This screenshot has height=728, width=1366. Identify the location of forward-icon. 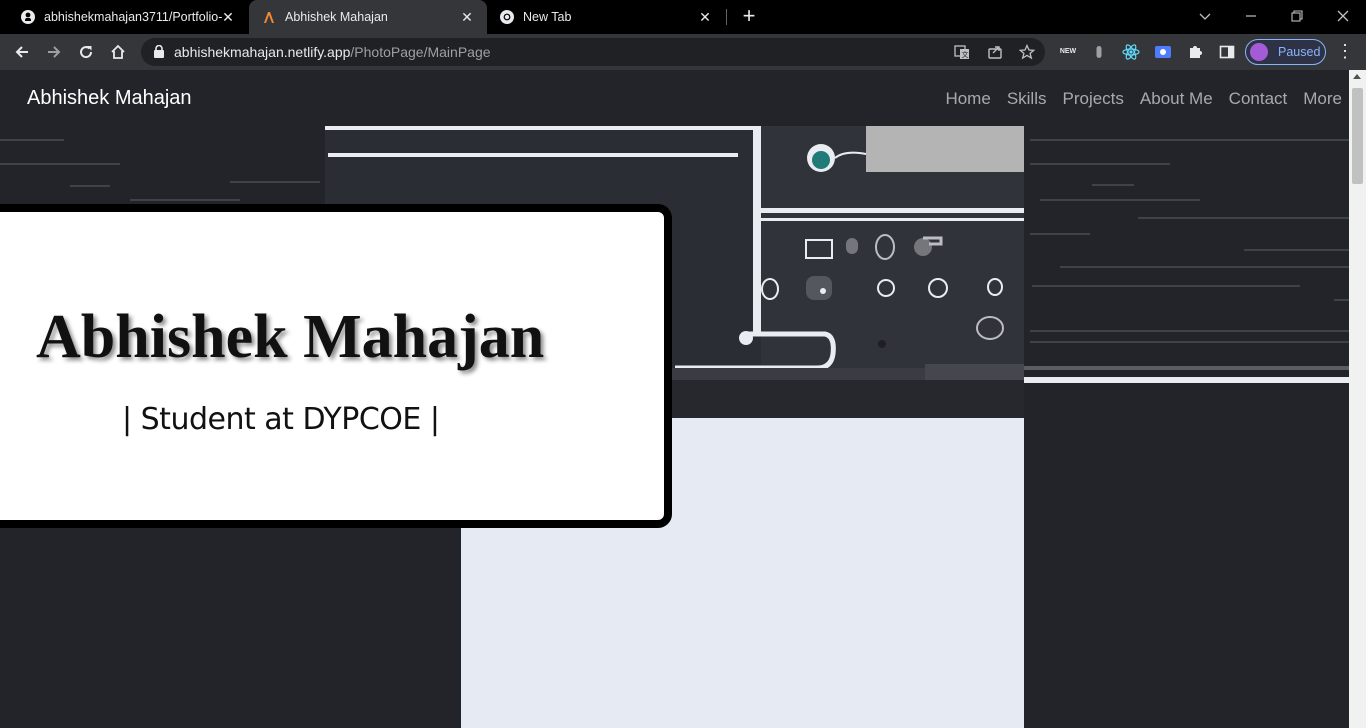
(54, 52).